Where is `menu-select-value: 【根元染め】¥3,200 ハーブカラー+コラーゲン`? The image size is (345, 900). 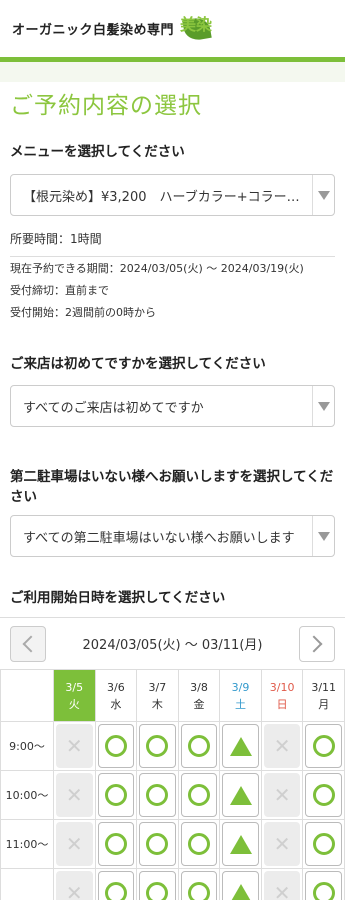 menu-select-value: 【根元染め】¥3,200 ハーブカラー+コラーゲン is located at coordinates (164, 197).